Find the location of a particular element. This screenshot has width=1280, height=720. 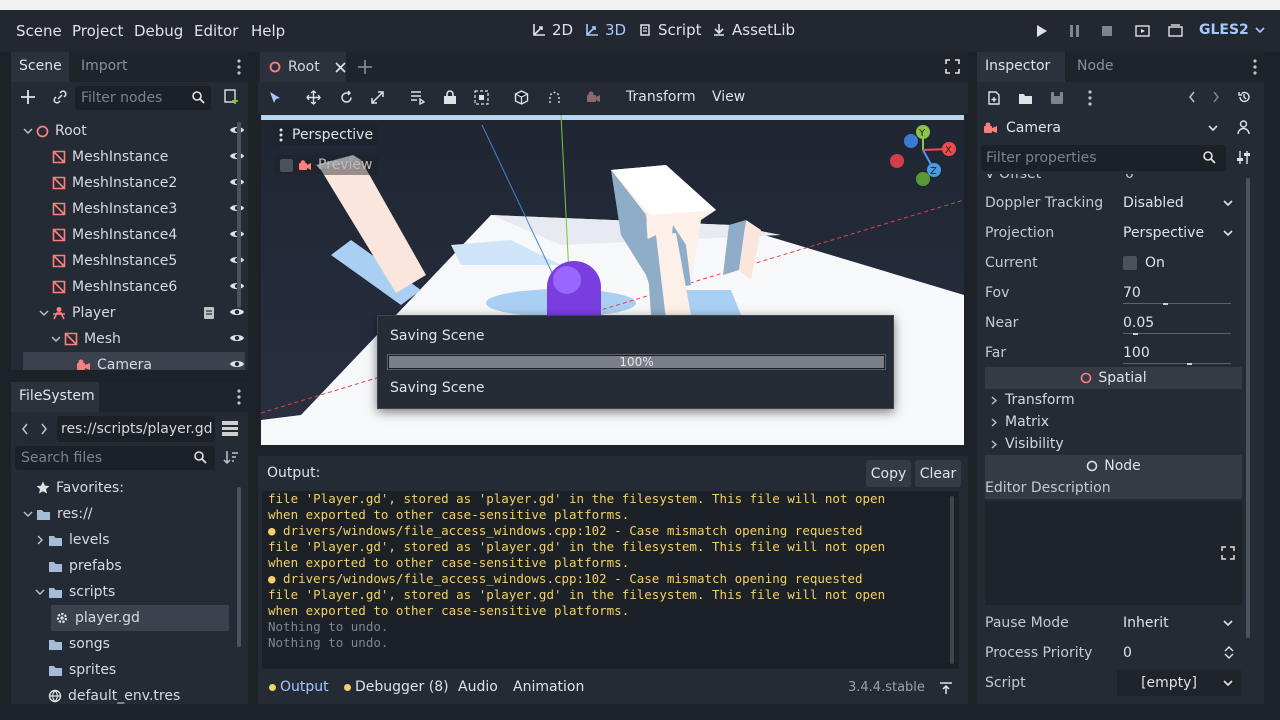

chevron-right-icon is located at coordinates (40, 540).